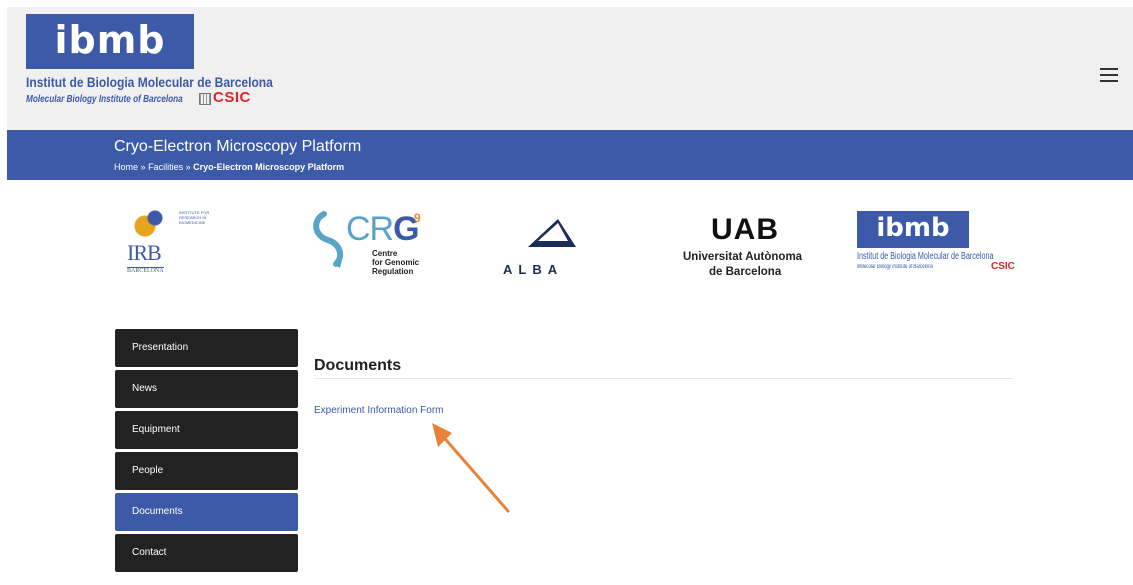 The image size is (1133, 585). What do you see at coordinates (152, 225) in the screenshot?
I see `irb-emblem-icon` at bounding box center [152, 225].